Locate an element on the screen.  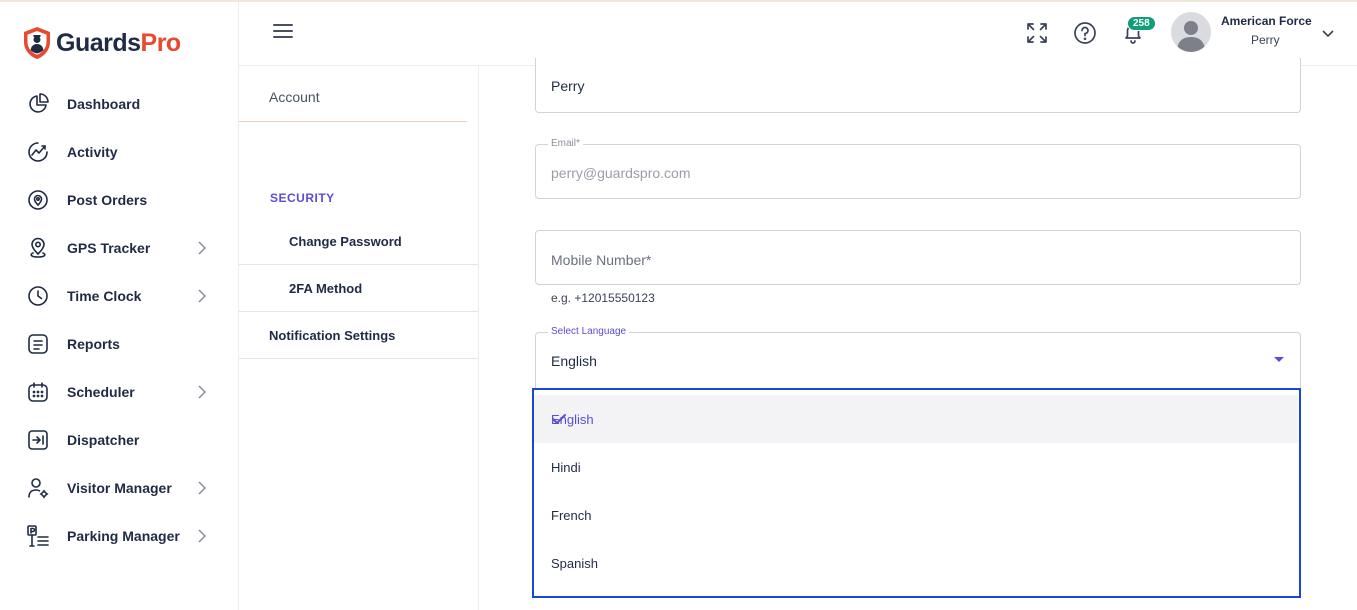
sidebar-item-dispatcher: Dispatcher is located at coordinates (119, 440).